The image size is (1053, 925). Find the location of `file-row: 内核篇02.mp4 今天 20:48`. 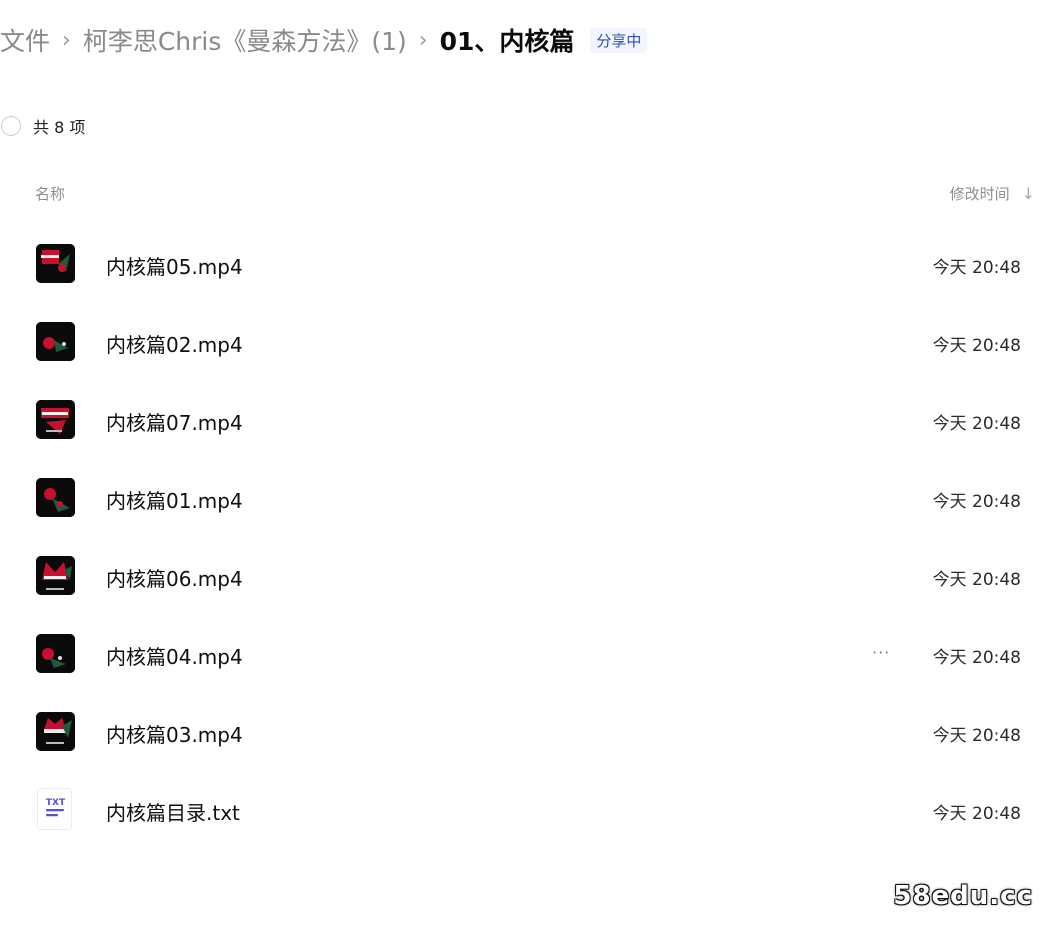

file-row: 内核篇02.mp4 今天 20:48 is located at coordinates (526, 342).